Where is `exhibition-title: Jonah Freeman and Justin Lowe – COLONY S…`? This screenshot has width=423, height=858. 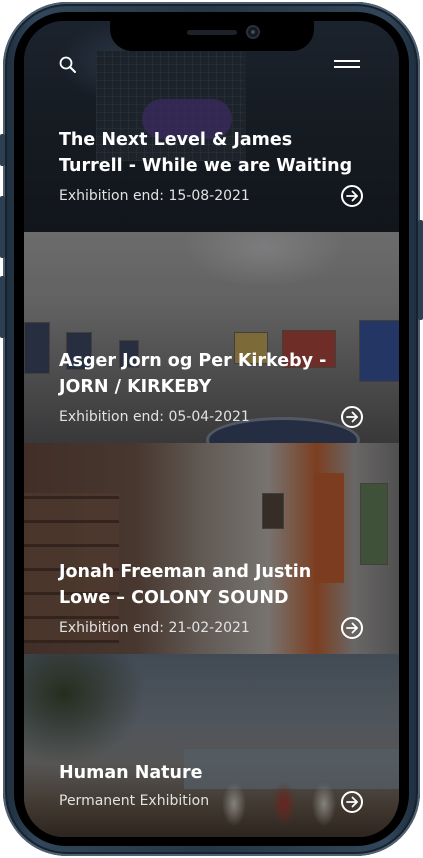
exhibition-title: Jonah Freeman and Justin Lowe – COLONY S… is located at coordinates (209, 585).